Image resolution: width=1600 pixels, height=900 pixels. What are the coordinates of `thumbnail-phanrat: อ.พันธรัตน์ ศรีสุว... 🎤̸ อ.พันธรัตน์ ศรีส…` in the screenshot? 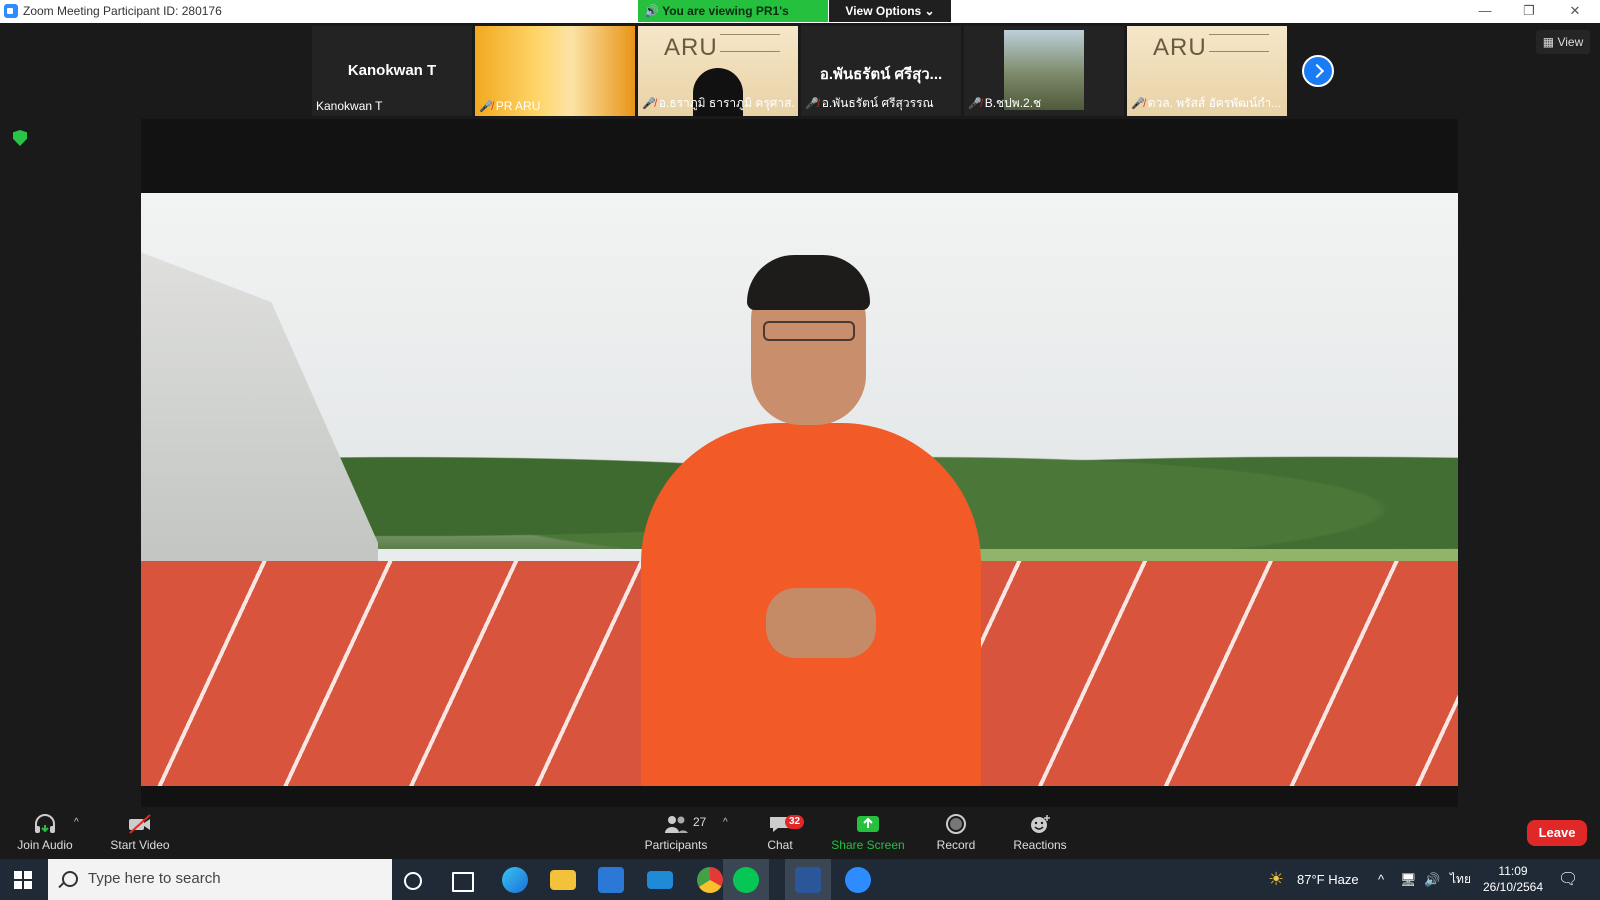 It's located at (881, 71).